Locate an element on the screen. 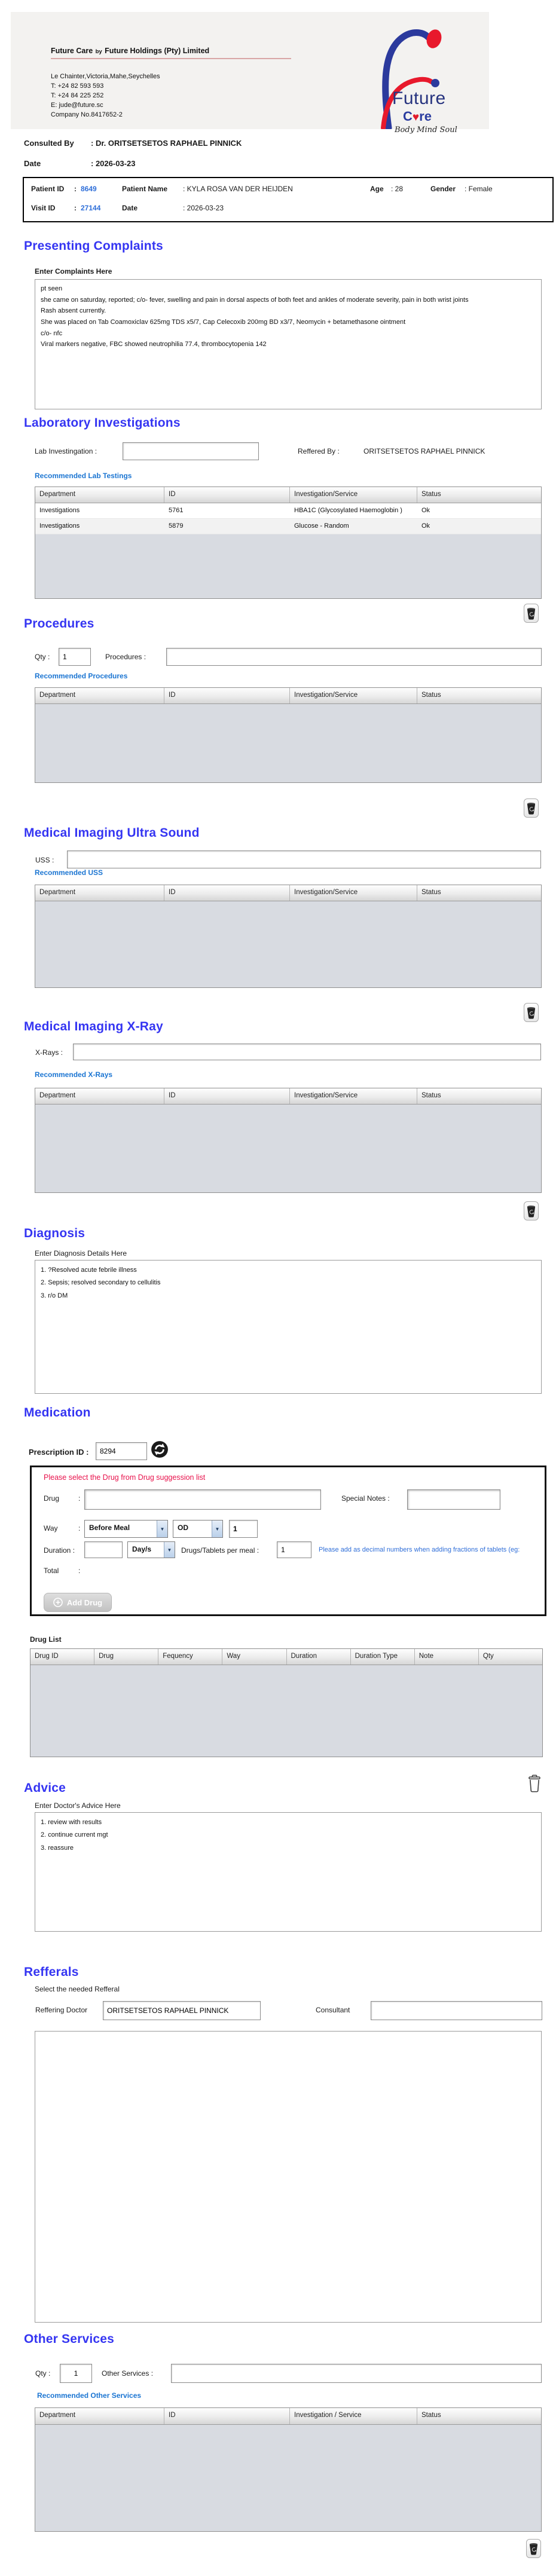 The width and height of the screenshot is (556, 2576). add-drug-button: Add Drug is located at coordinates (78, 1602).